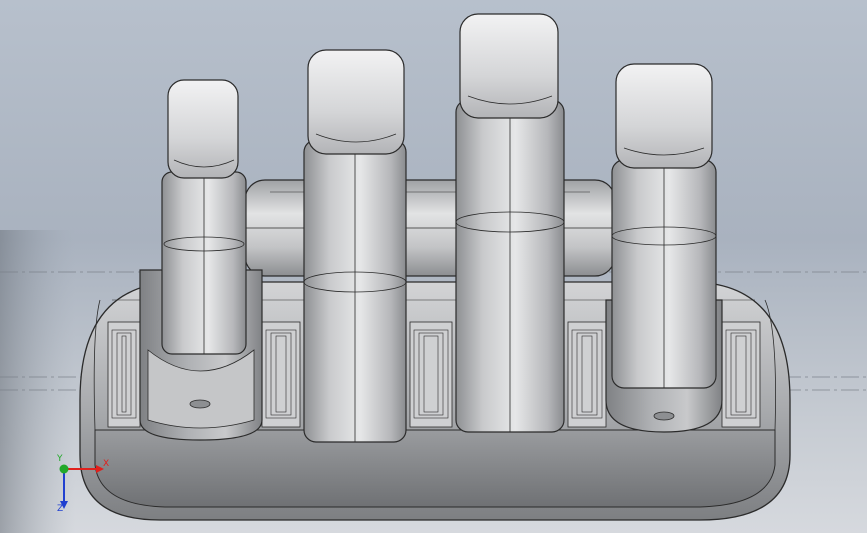  I want to click on triad-z-label: Z, so click(60, 509).